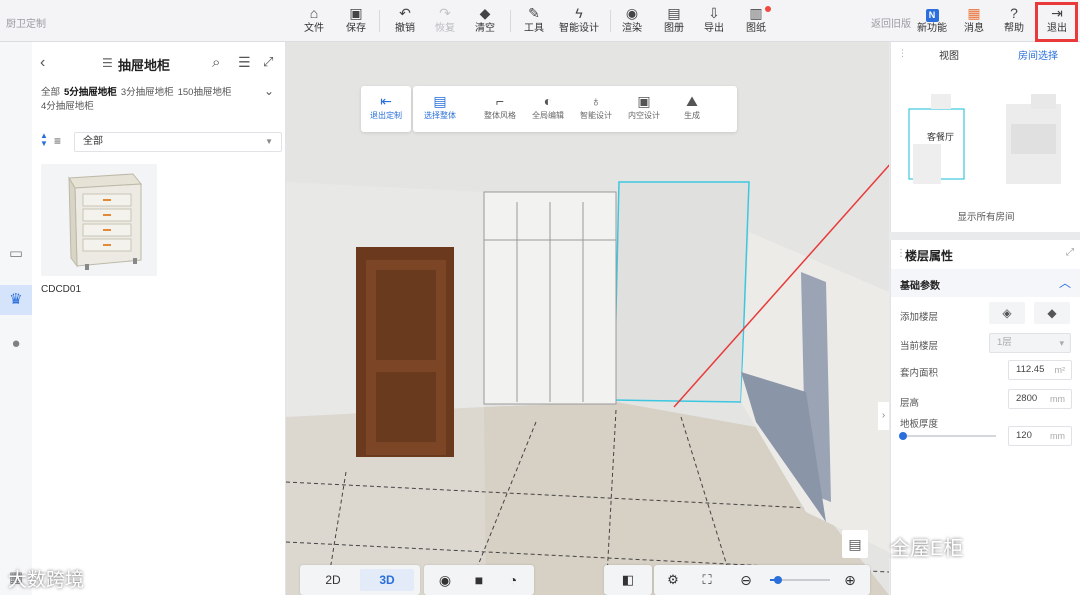  I want to click on category-tabs: 全部 5分抽屉地柜 3分抽屉地柜 150抽屉地柜 4分抽屉地柜, so click(151, 100).